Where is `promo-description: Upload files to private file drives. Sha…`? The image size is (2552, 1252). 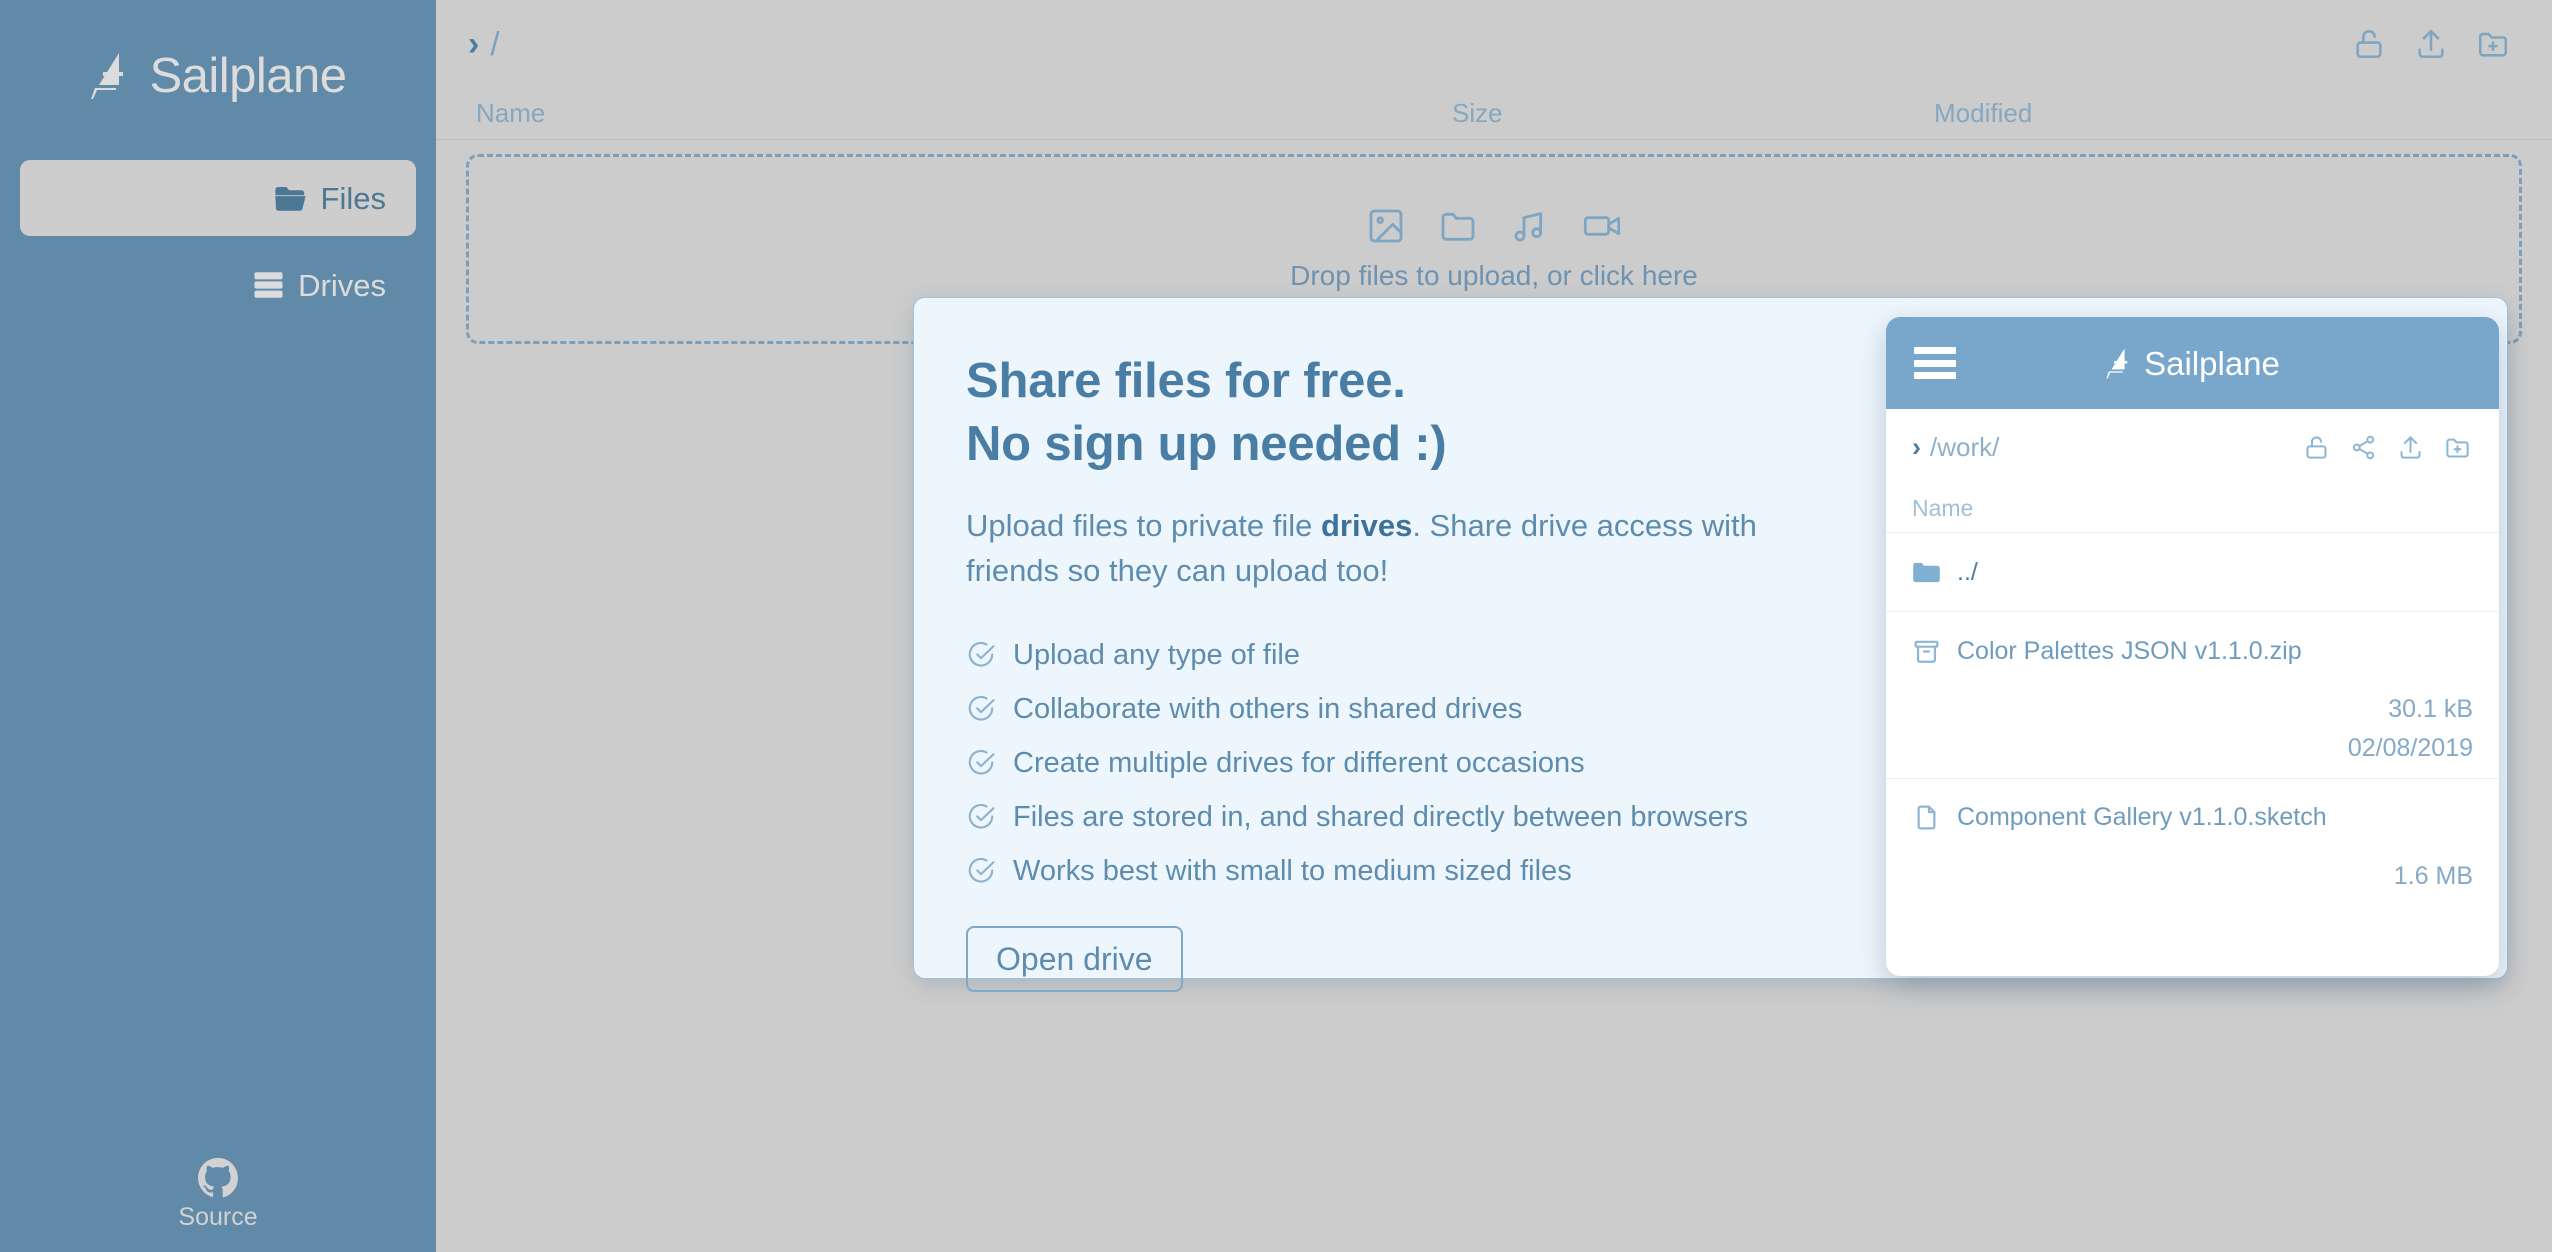
promo-description: Upload files to private file drives. Sha… is located at coordinates (1406, 549).